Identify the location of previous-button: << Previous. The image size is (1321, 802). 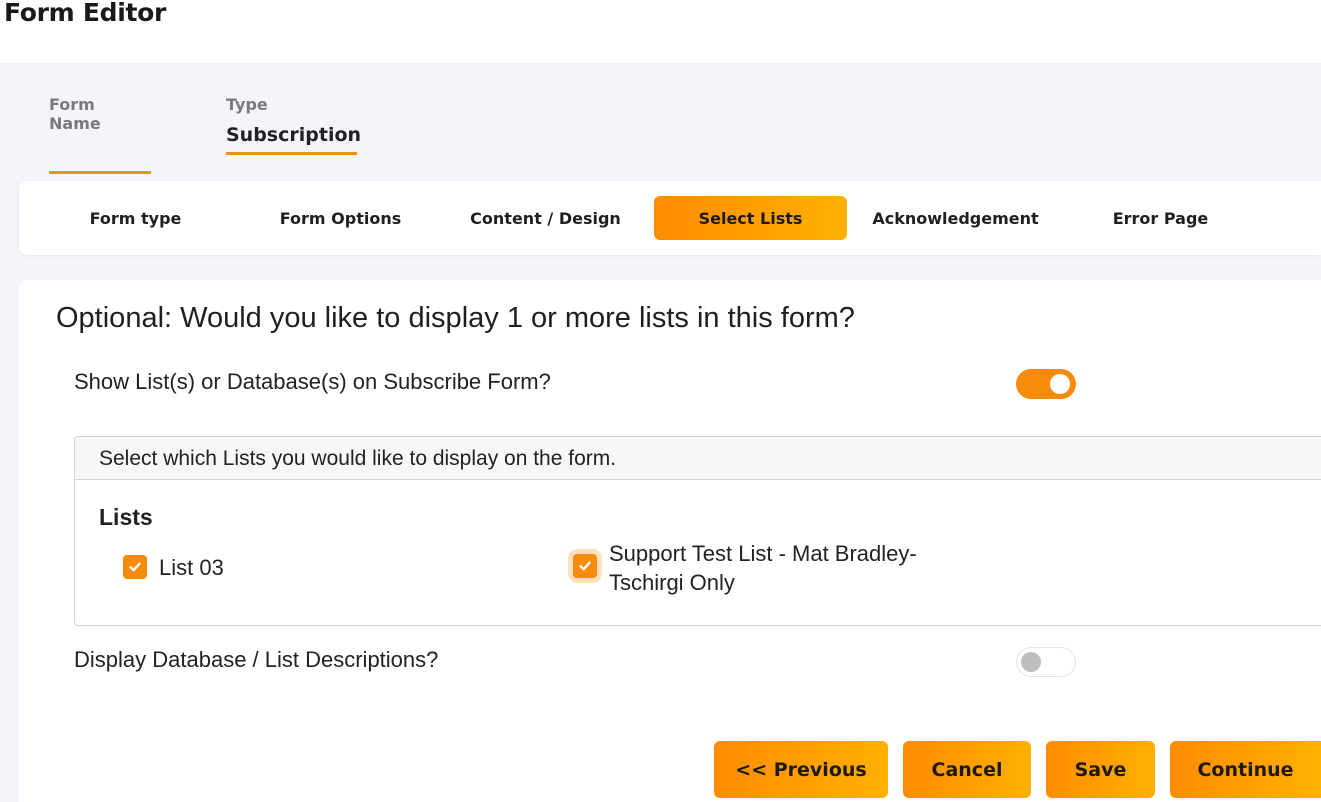
(801, 769).